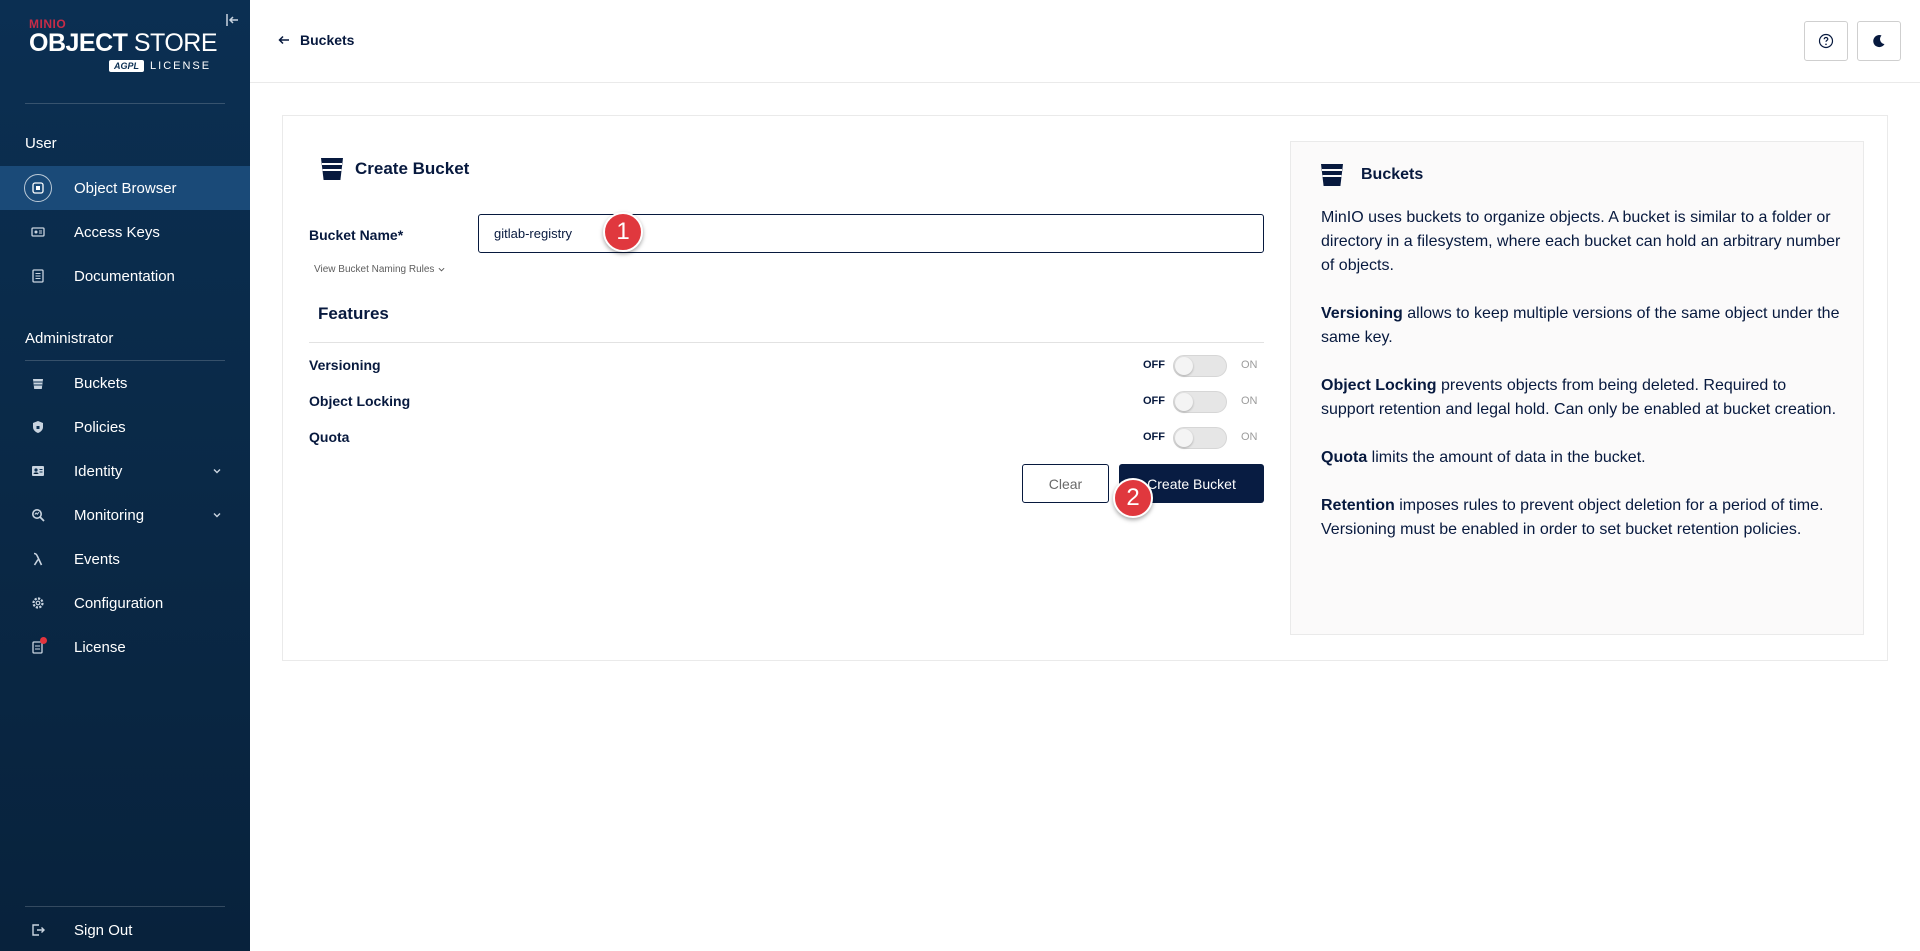  Describe the element at coordinates (97, 559) in the screenshot. I see `sidebar-item-label: Events` at that location.